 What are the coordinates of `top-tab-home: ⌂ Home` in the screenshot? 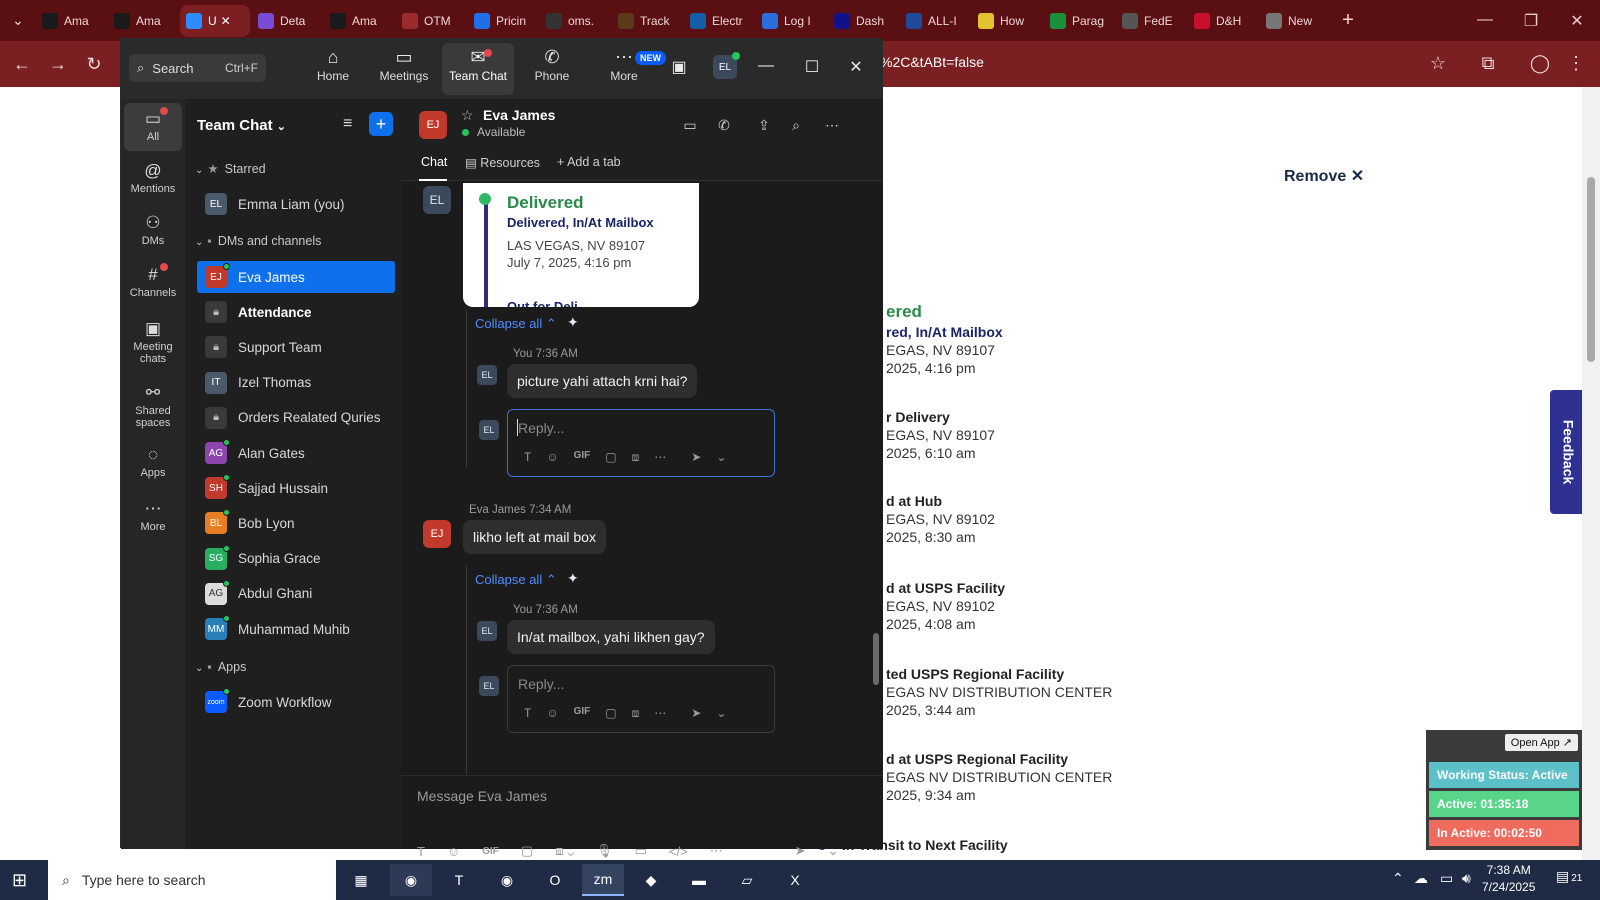 It's located at (333, 69).